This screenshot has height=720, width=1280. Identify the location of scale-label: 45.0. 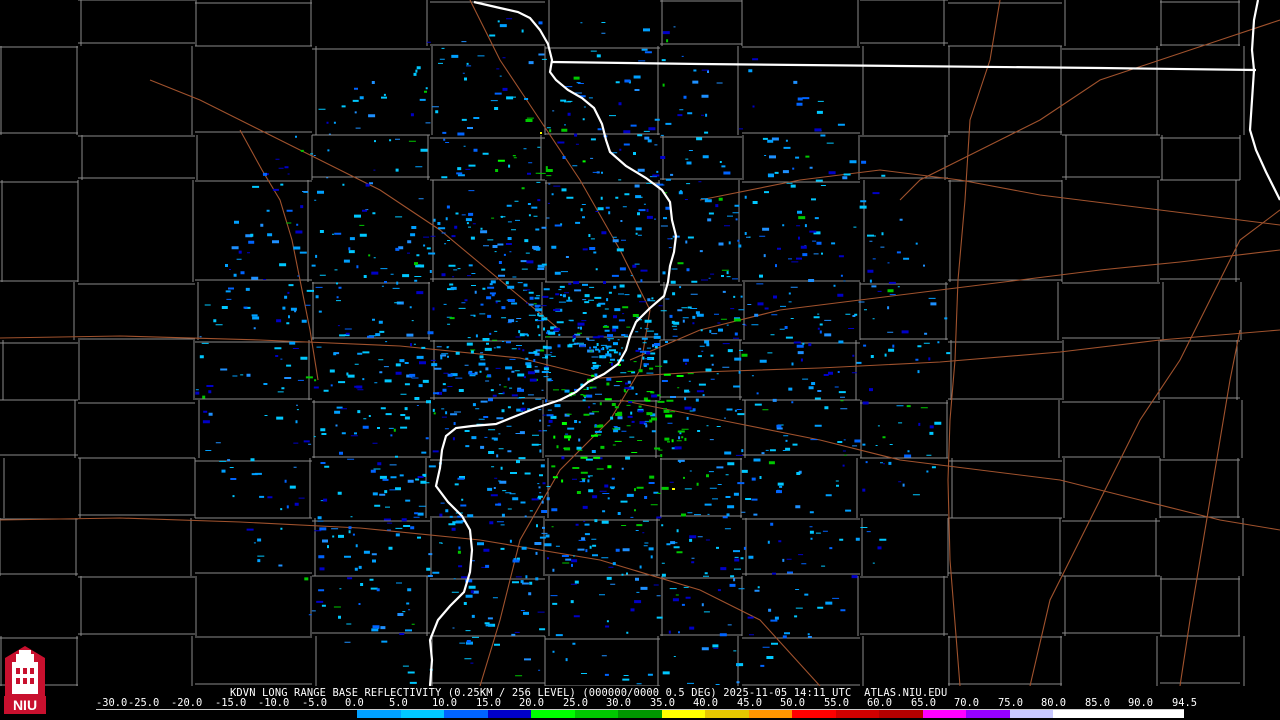
(750, 703).